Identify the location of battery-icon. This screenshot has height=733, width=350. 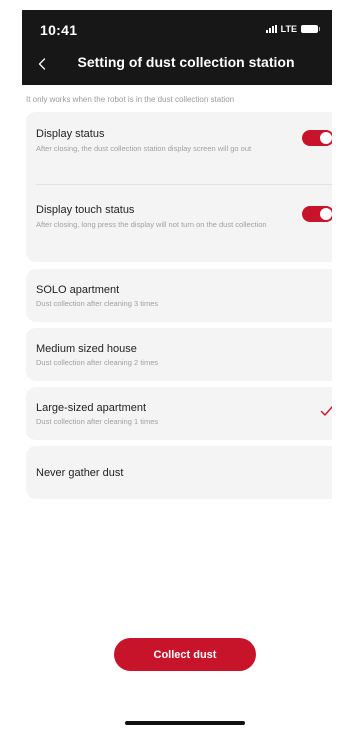
(310, 29).